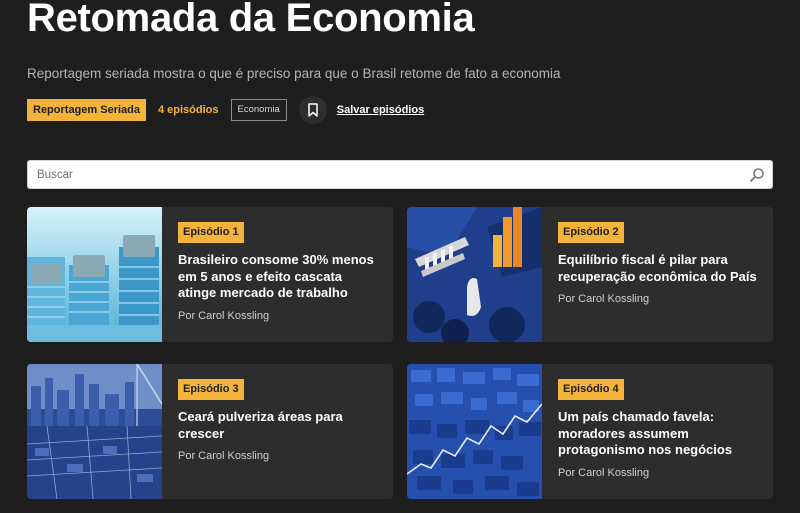 The width and height of the screenshot is (800, 513). I want to click on bookmark-button, so click(312, 110).